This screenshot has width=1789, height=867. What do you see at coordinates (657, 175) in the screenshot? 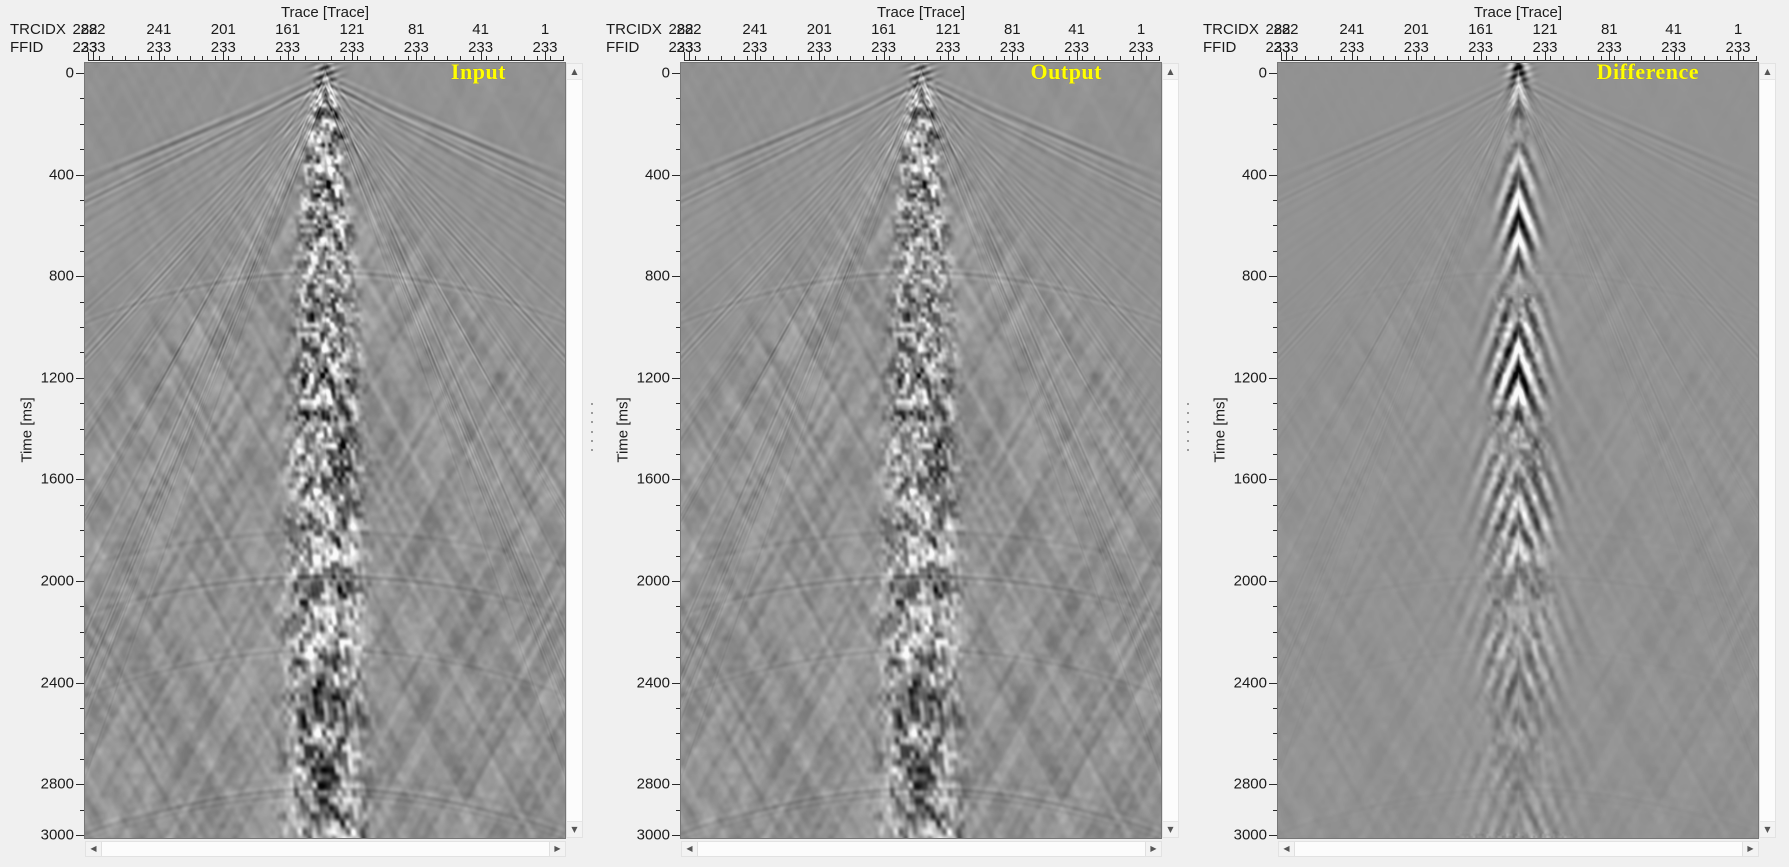
I see `time-tick-label: 400` at bounding box center [657, 175].